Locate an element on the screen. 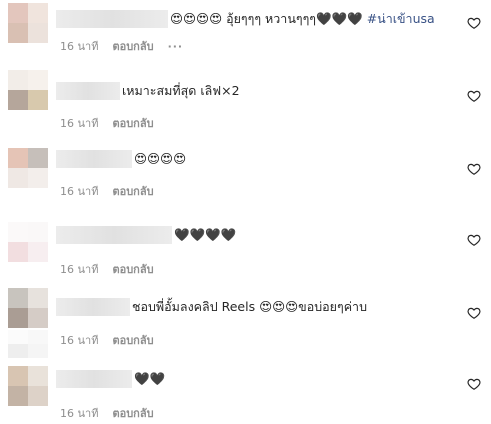  comment-text: 🖤🖤🖤🖤 is located at coordinates (205, 234).